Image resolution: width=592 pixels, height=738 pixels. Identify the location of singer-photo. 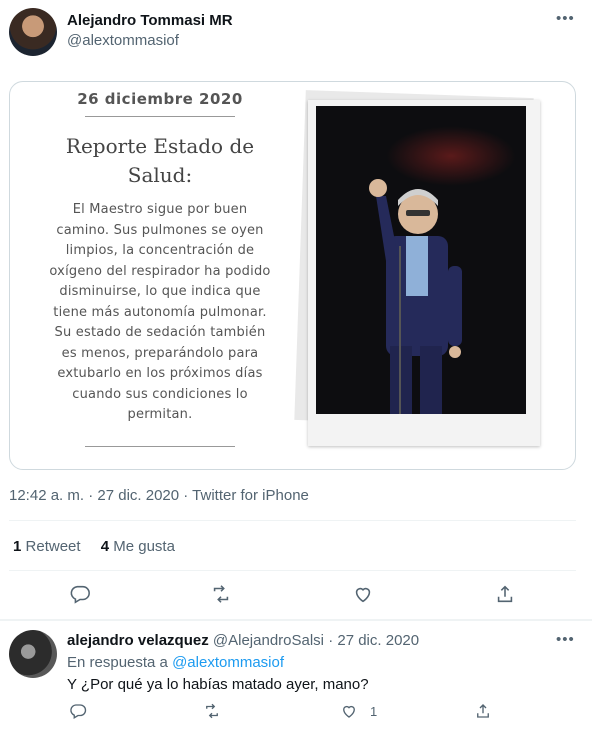
(421, 260).